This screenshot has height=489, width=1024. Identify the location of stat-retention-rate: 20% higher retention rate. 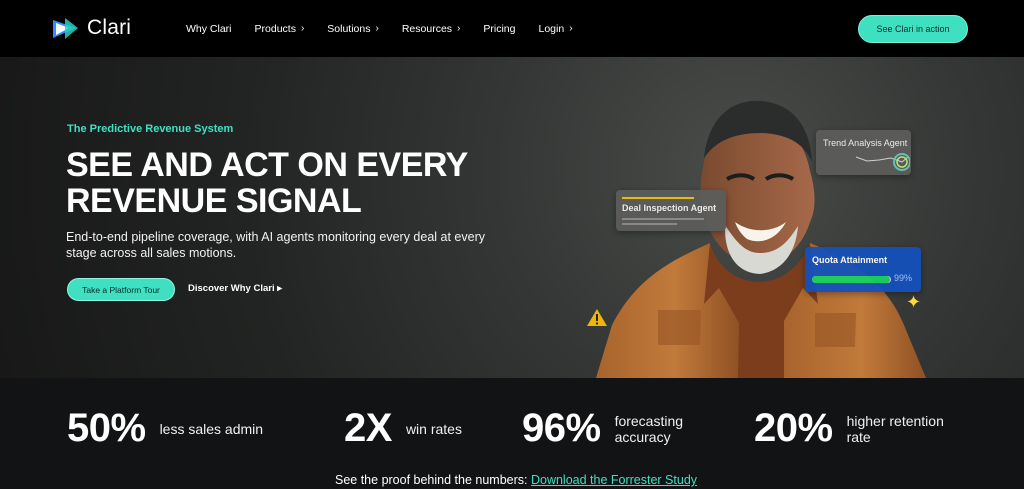
(855, 428).